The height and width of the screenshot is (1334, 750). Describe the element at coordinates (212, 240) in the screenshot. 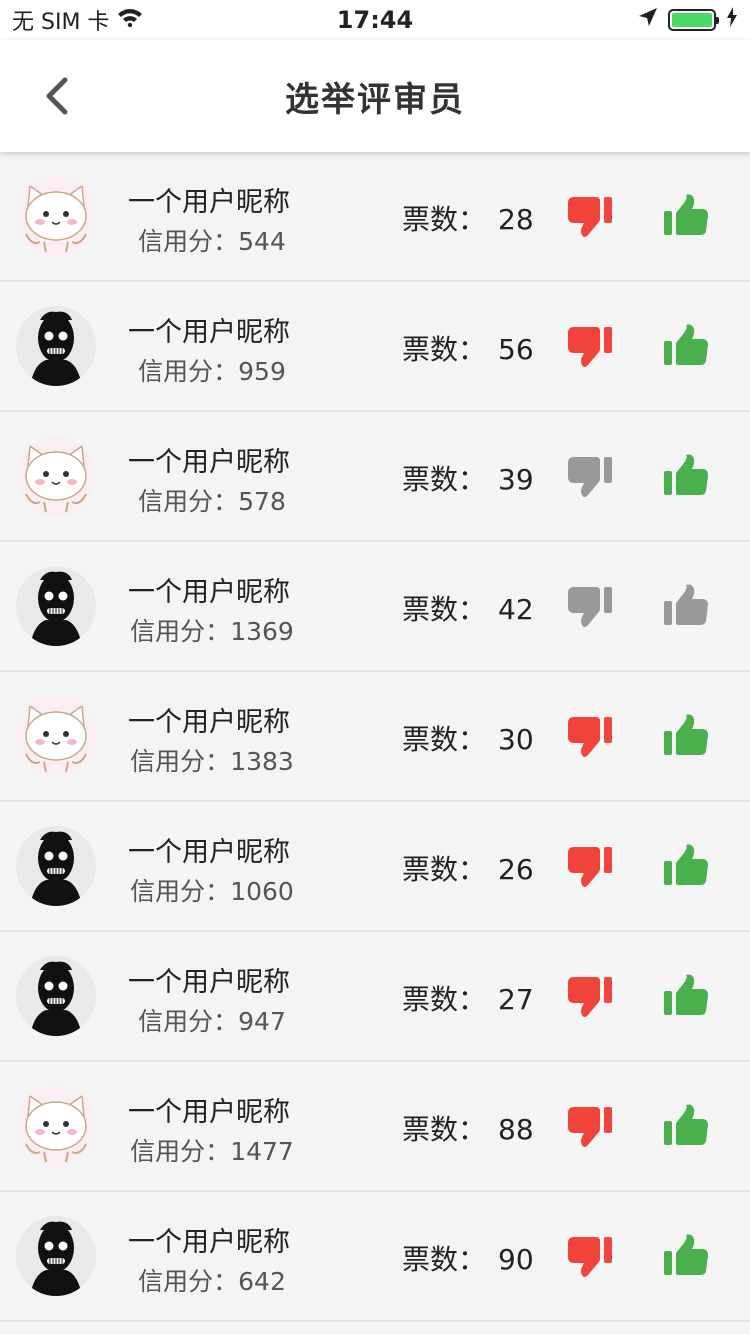

I see `credit-score: 信用分：544` at that location.